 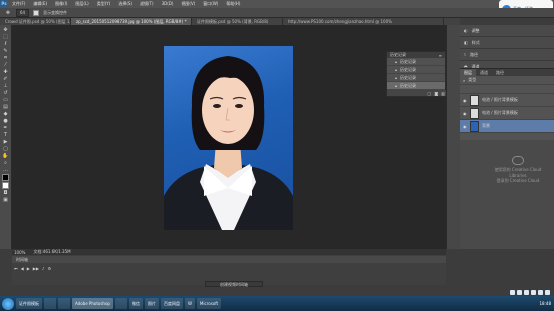 I want to click on trash-icon: ▥, so click(x=443, y=93).